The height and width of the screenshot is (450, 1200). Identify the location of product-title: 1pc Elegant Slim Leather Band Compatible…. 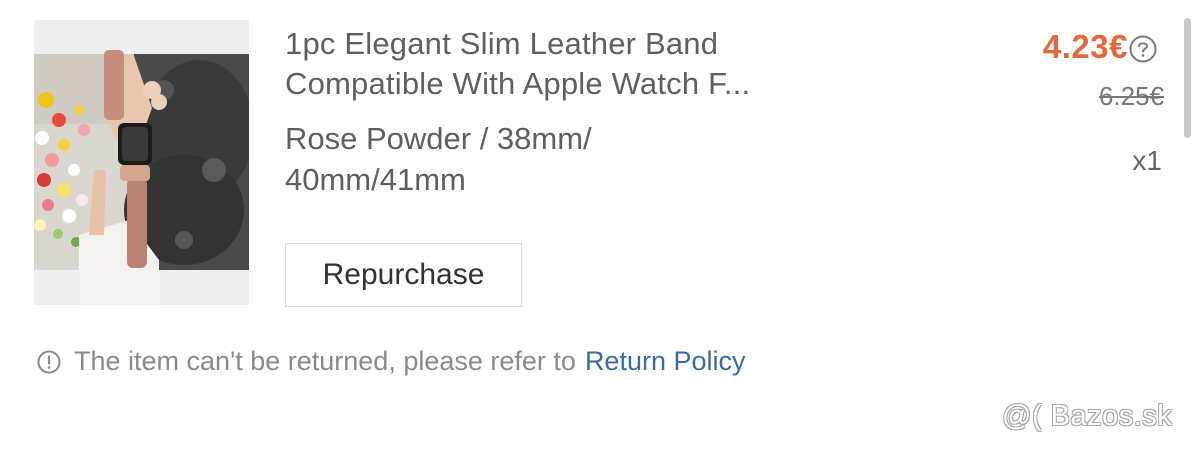
(585, 64).